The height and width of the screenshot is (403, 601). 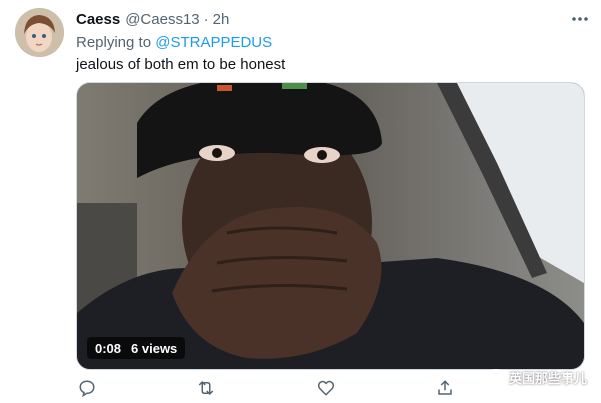 I want to click on reply-to-link: @STRAPPEDUS, so click(x=213, y=42).